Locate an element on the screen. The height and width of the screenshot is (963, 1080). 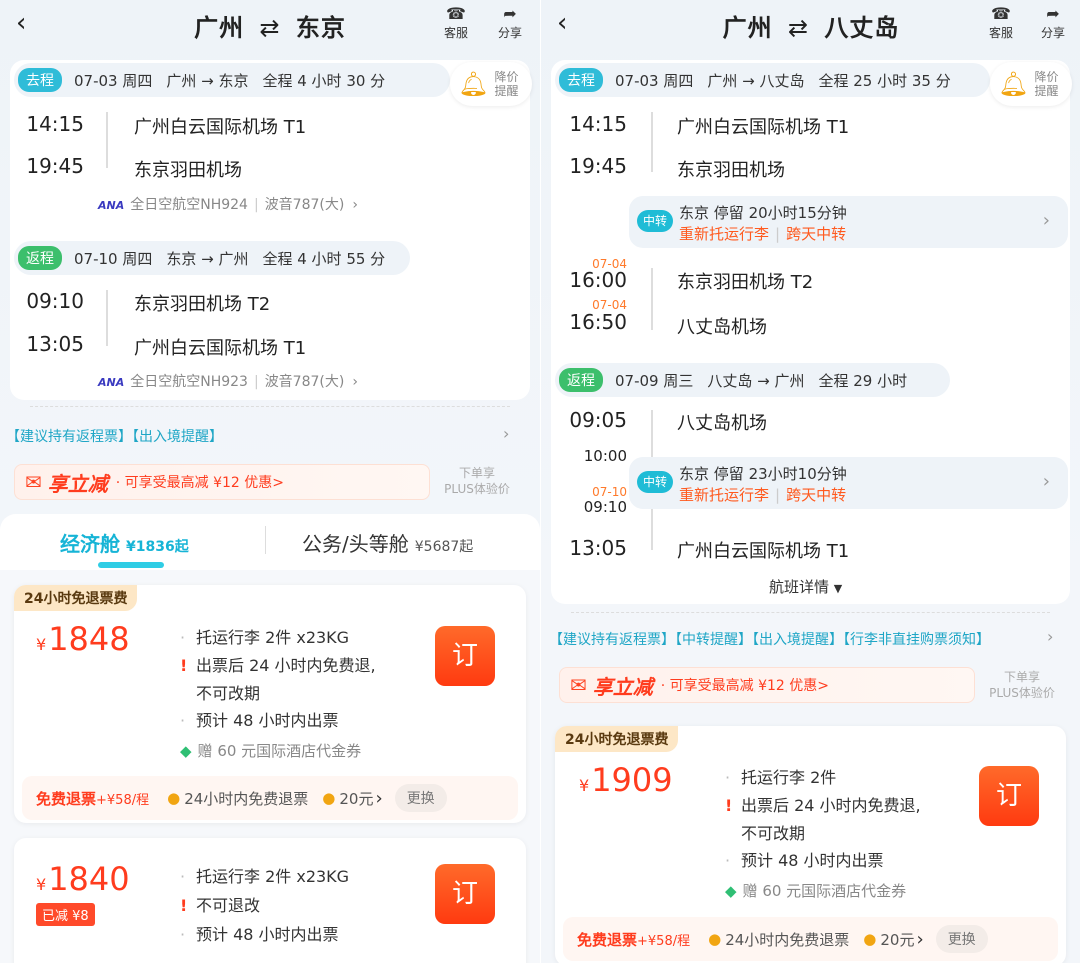
plus-line2: PLUS体验价 is located at coordinates (477, 489).